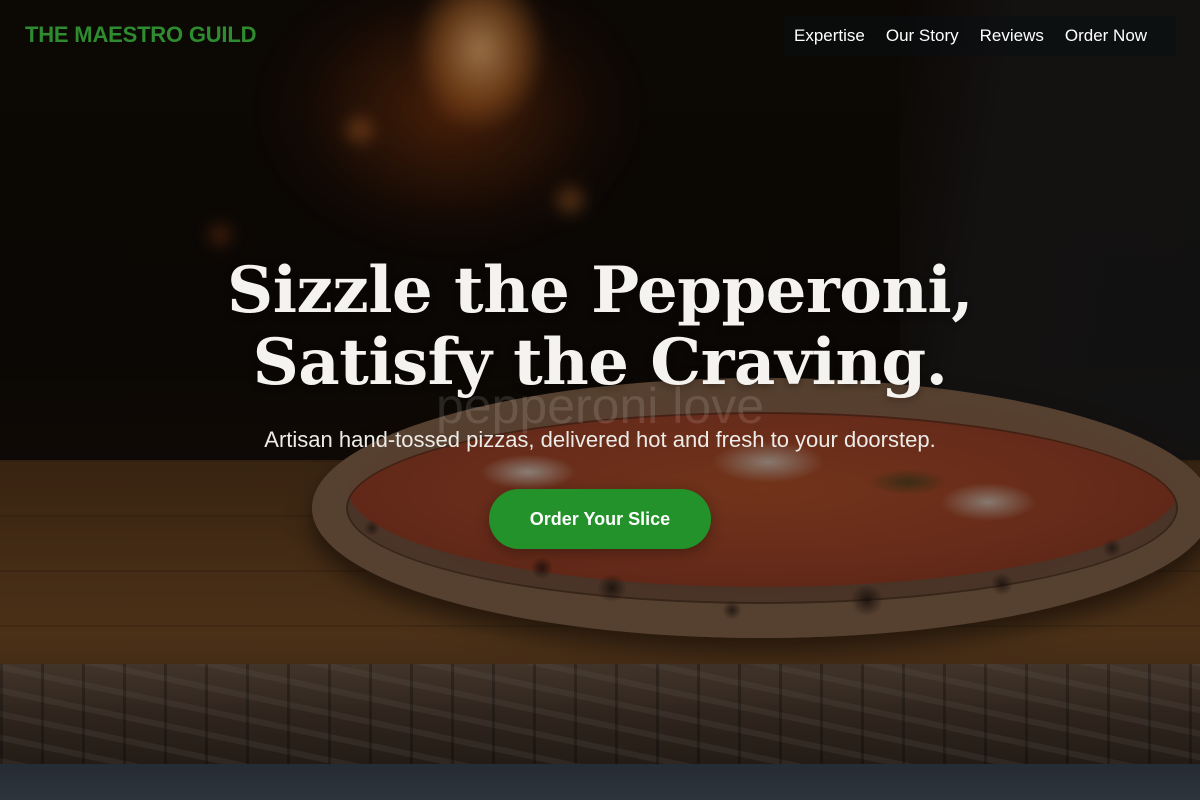  Describe the element at coordinates (600, 290) in the screenshot. I see `hero-headline-line-1: Sizzle the Pepperoni,` at that location.